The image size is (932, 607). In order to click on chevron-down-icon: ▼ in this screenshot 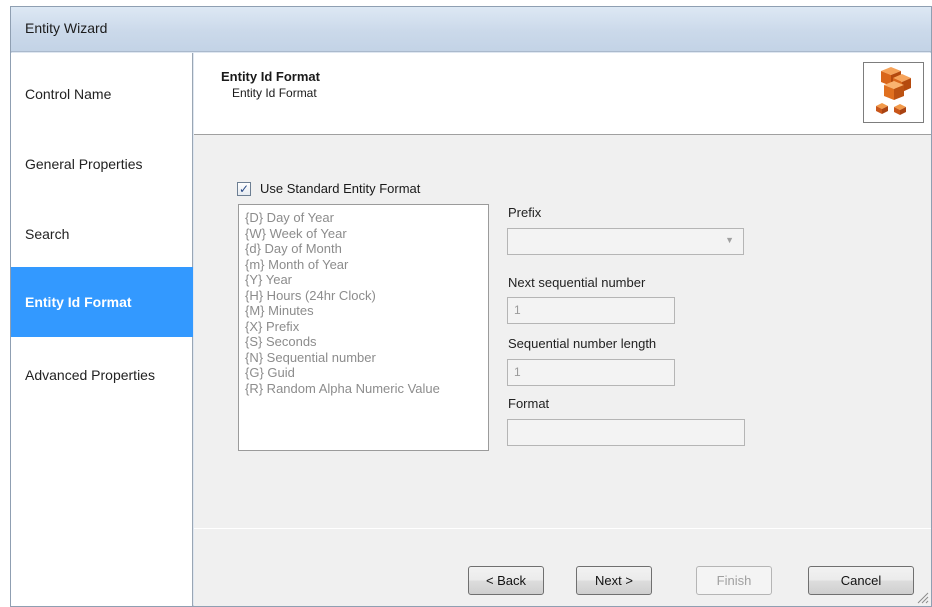, I will do `click(729, 240)`.